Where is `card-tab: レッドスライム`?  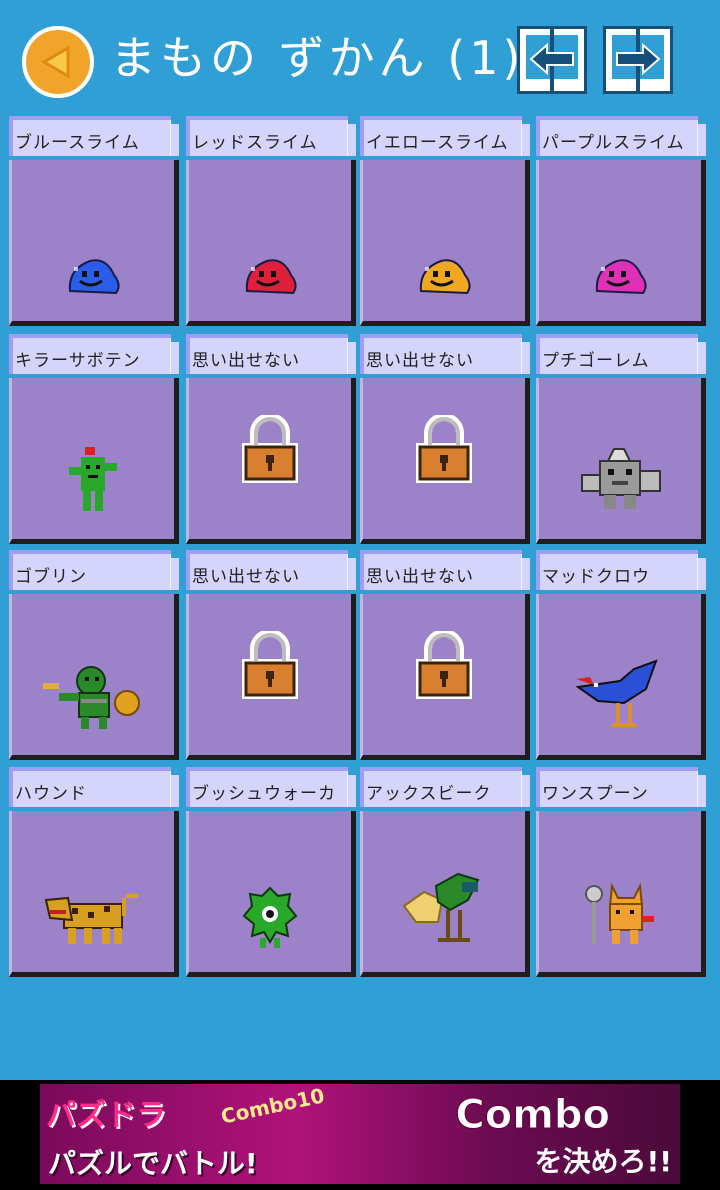 card-tab: レッドスライム is located at coordinates (271, 136).